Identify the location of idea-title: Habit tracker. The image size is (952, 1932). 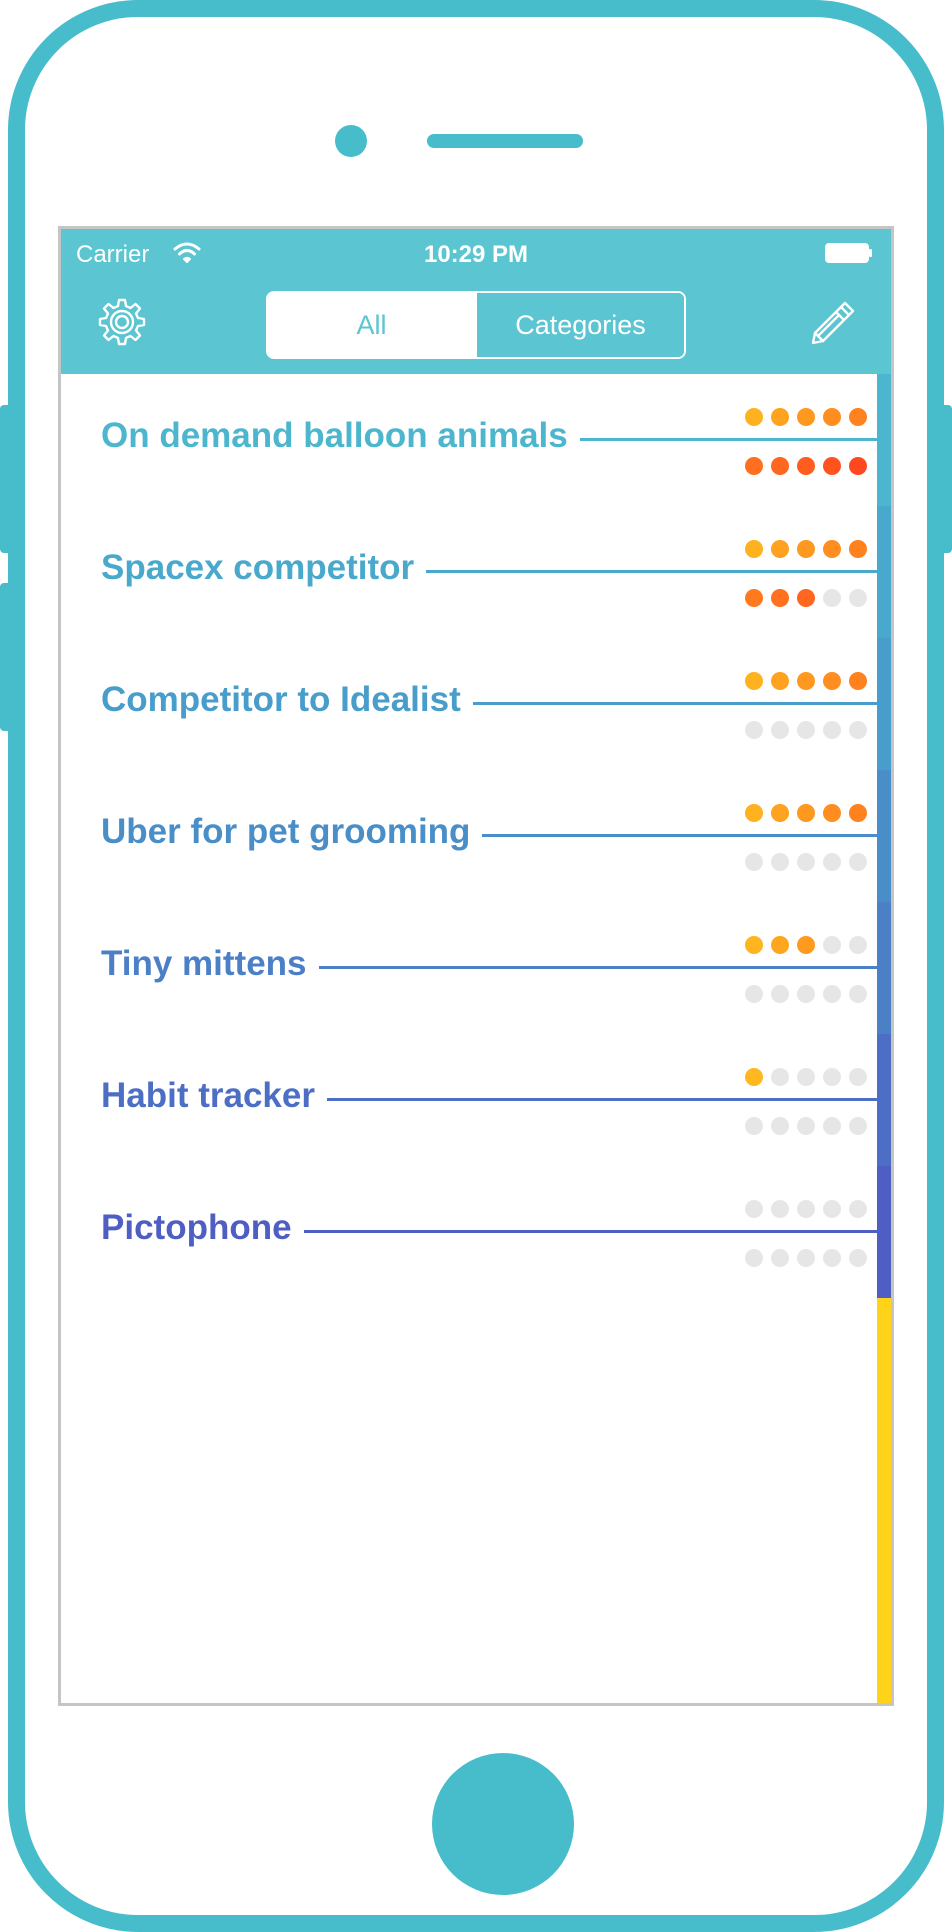
(214, 1096).